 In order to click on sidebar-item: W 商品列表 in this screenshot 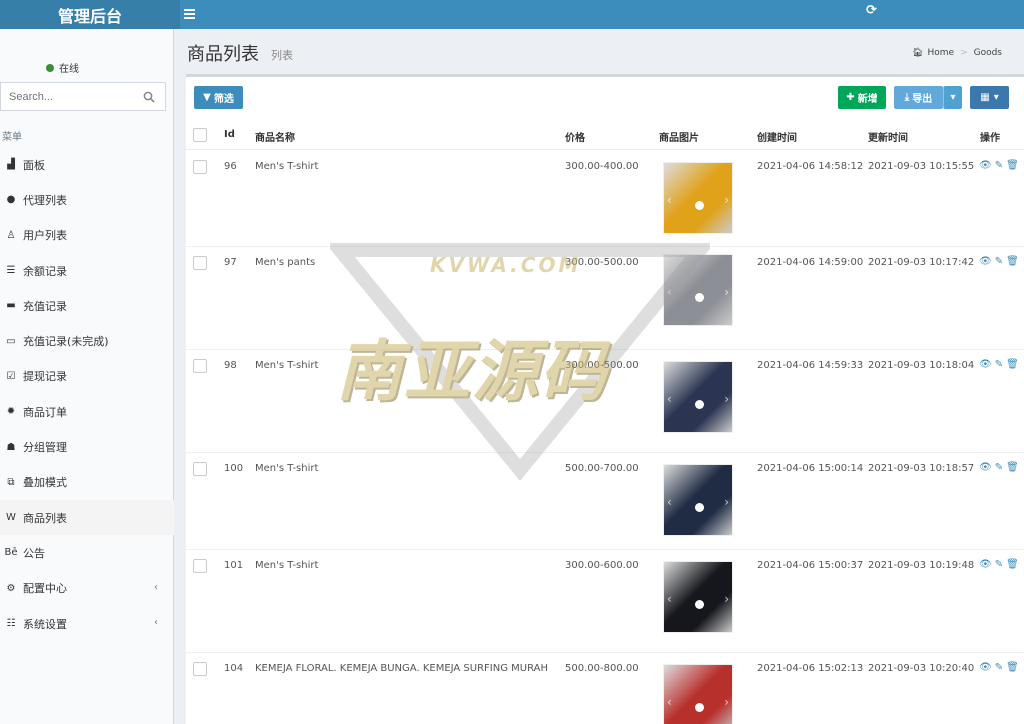, I will do `click(87, 517)`.